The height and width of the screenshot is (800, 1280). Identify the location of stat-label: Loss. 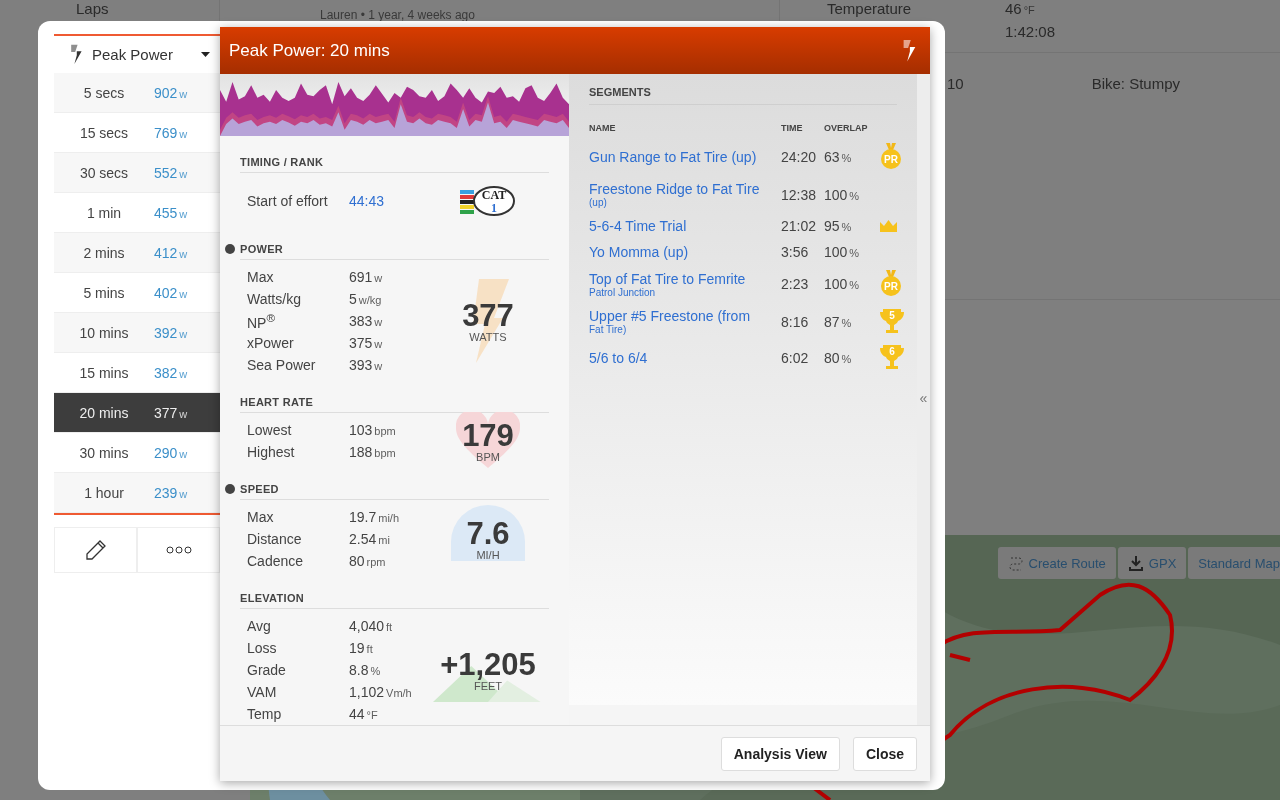
(262, 648).